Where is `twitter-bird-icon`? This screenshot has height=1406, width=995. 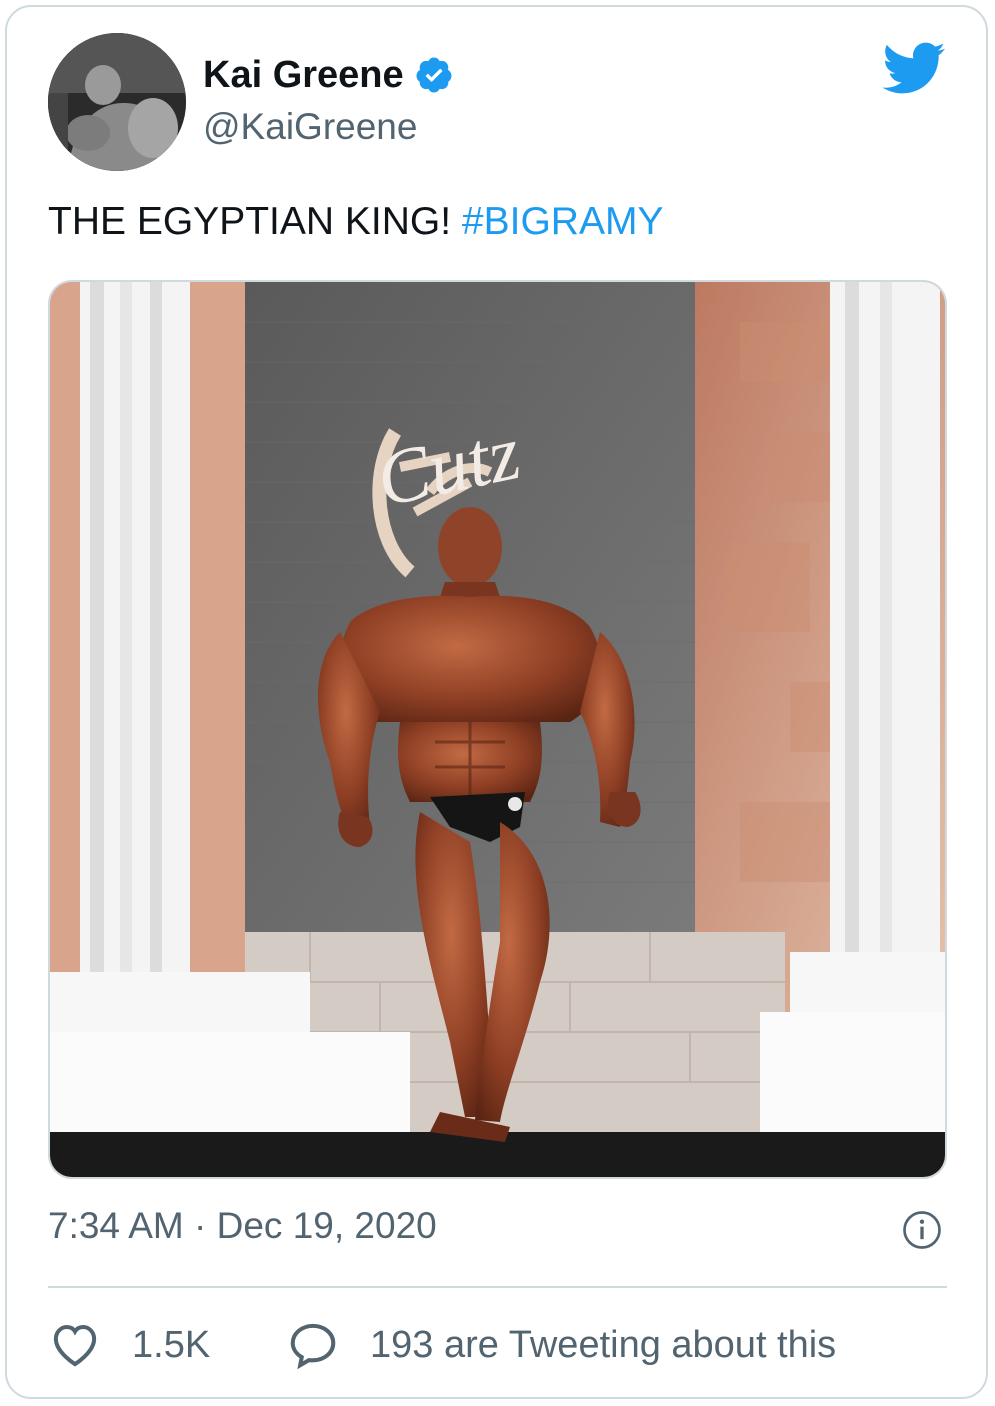
twitter-bird-icon is located at coordinates (913, 68).